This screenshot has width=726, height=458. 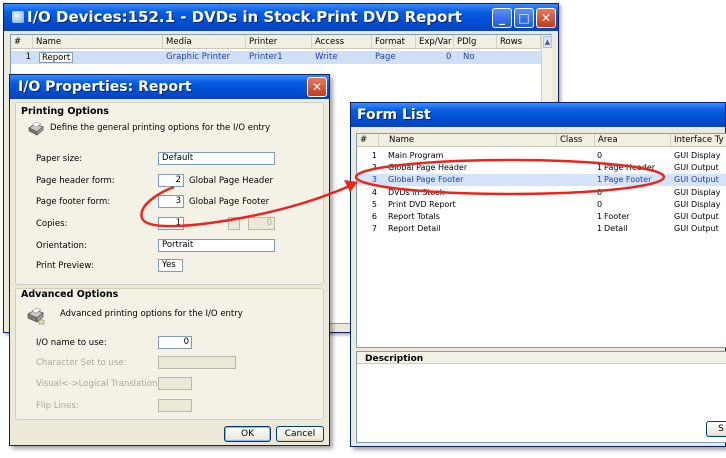 I want to click on arrowhead-icon, so click(x=351, y=186).